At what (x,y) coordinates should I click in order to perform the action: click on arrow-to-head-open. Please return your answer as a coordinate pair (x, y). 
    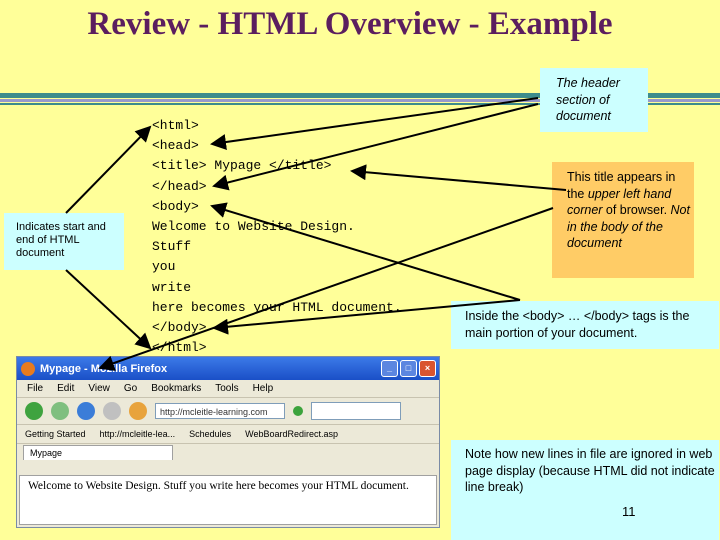
    Looking at the image, I should click on (374, 123).